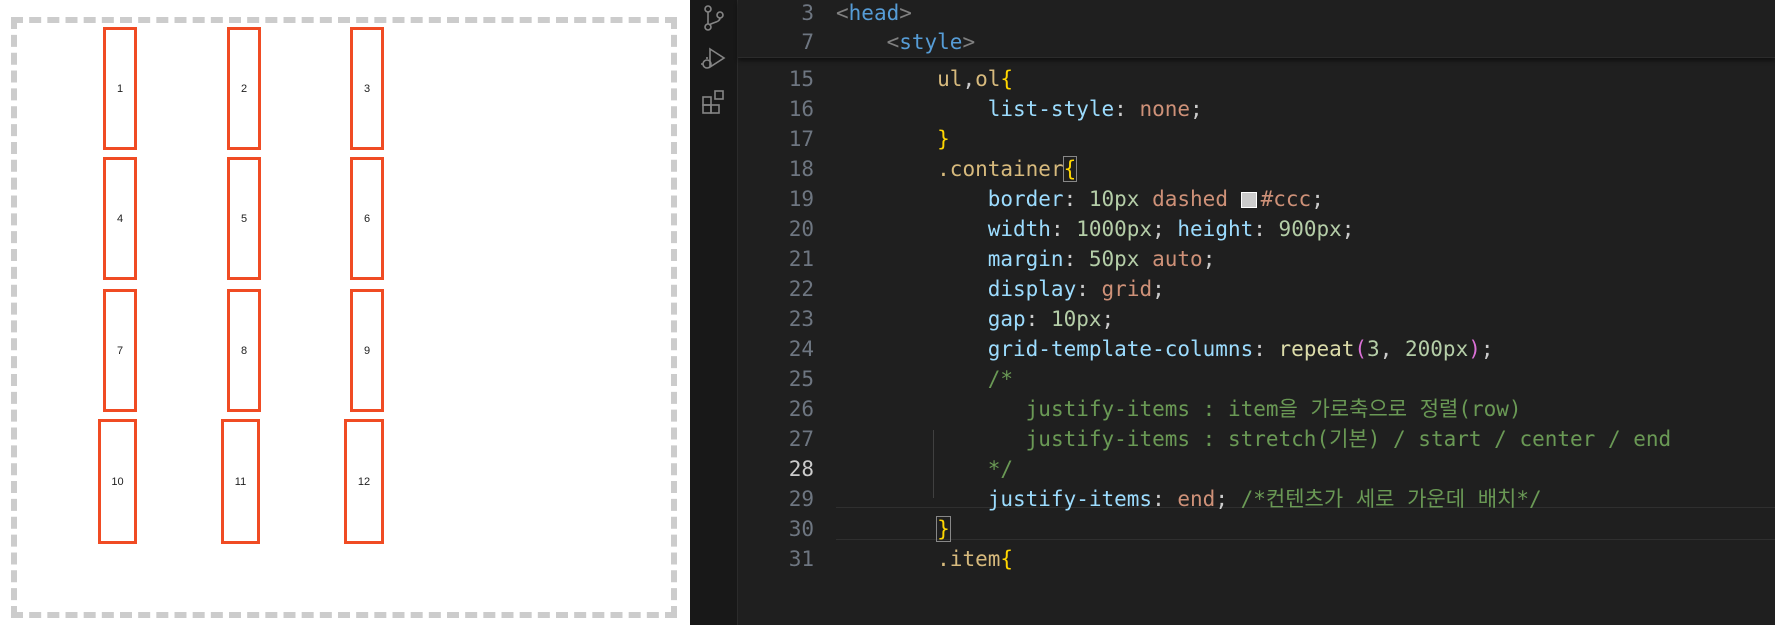  Describe the element at coordinates (1025, 199) in the screenshot. I see `code-token: border` at that location.